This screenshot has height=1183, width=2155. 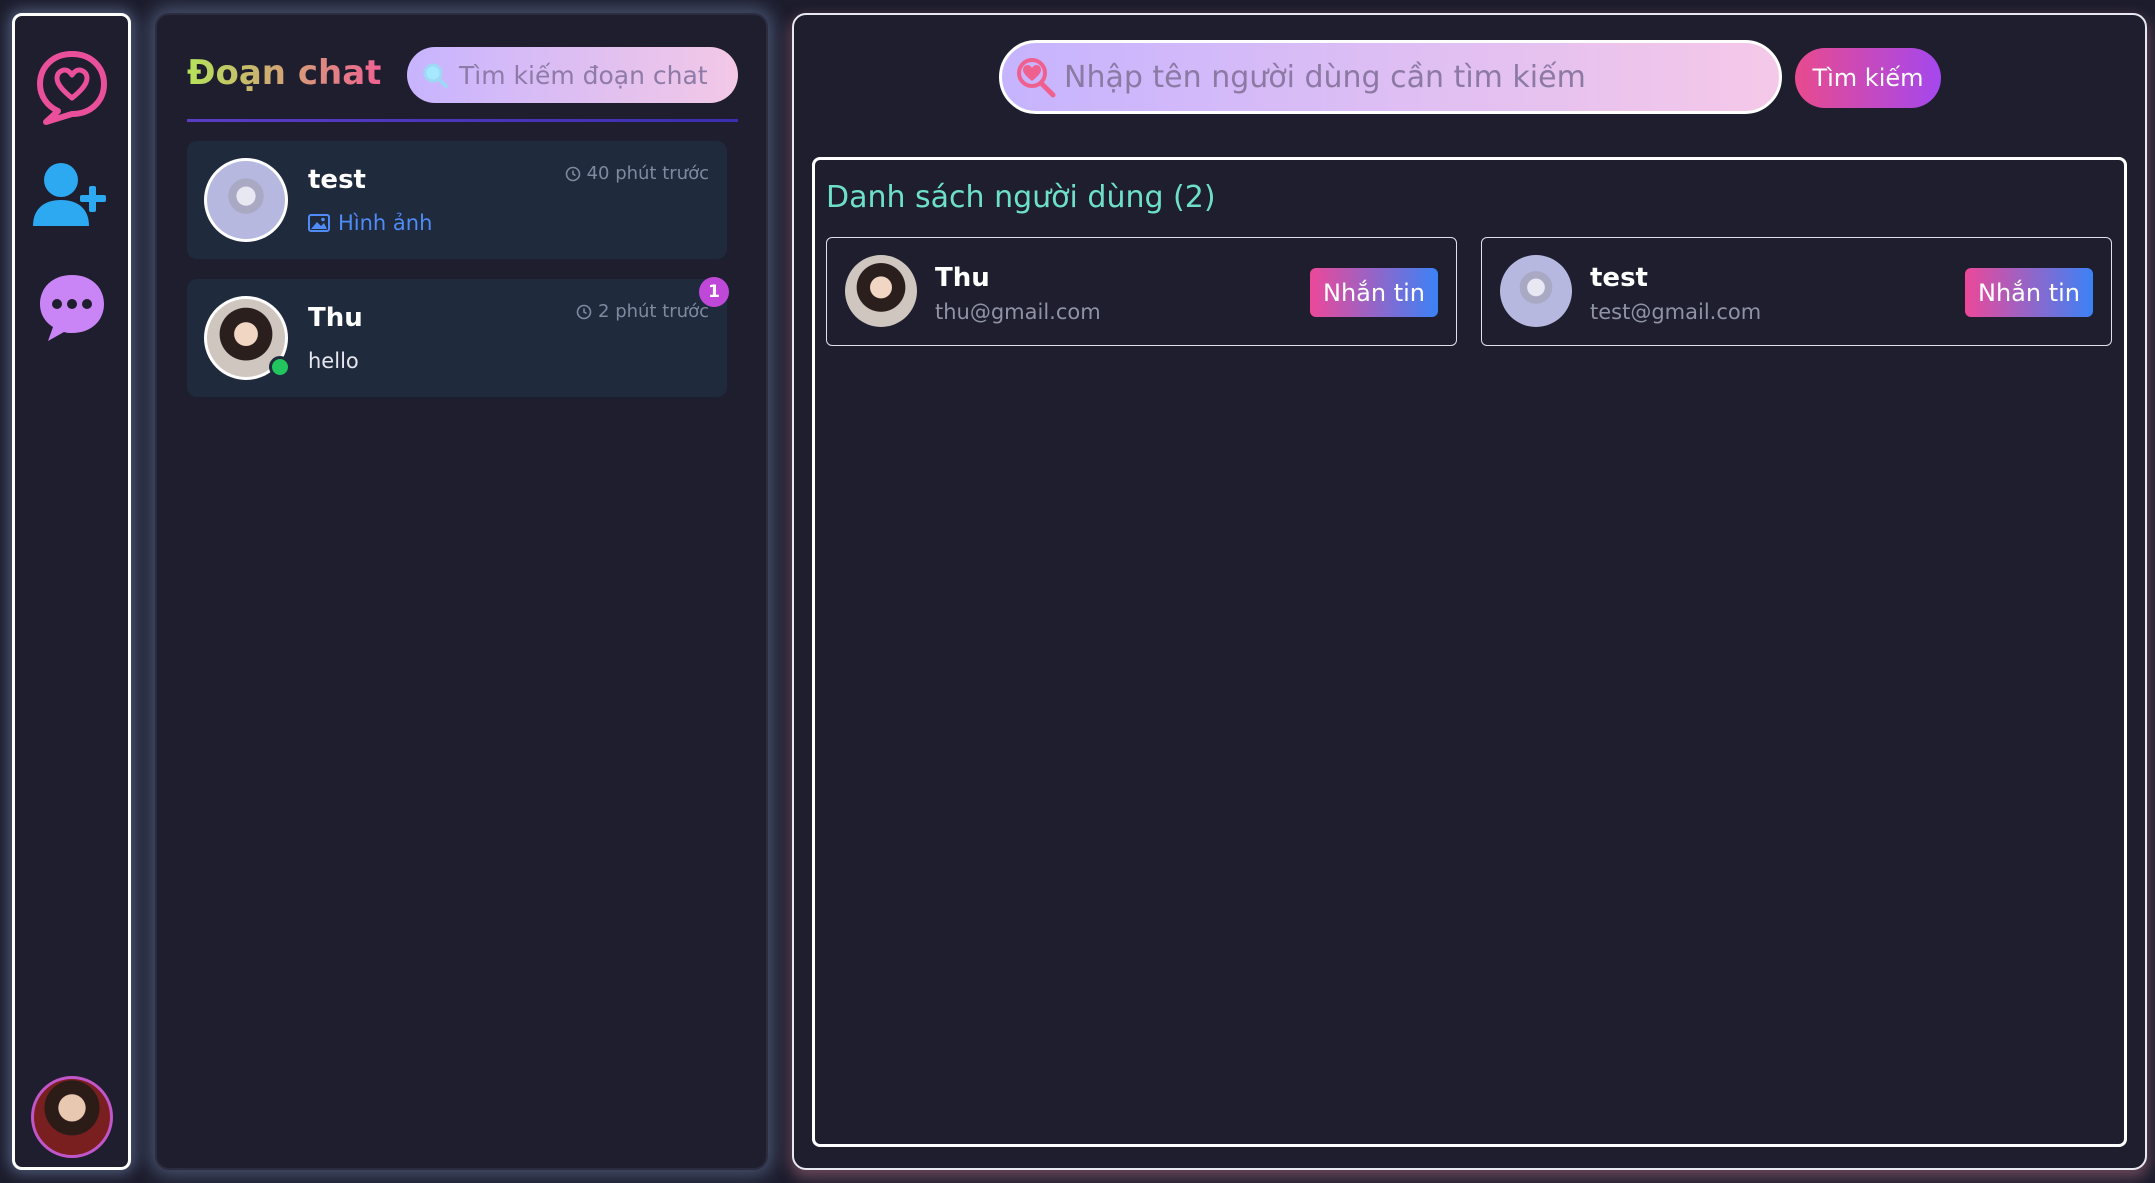 I want to click on user-name: test, so click(x=1619, y=278).